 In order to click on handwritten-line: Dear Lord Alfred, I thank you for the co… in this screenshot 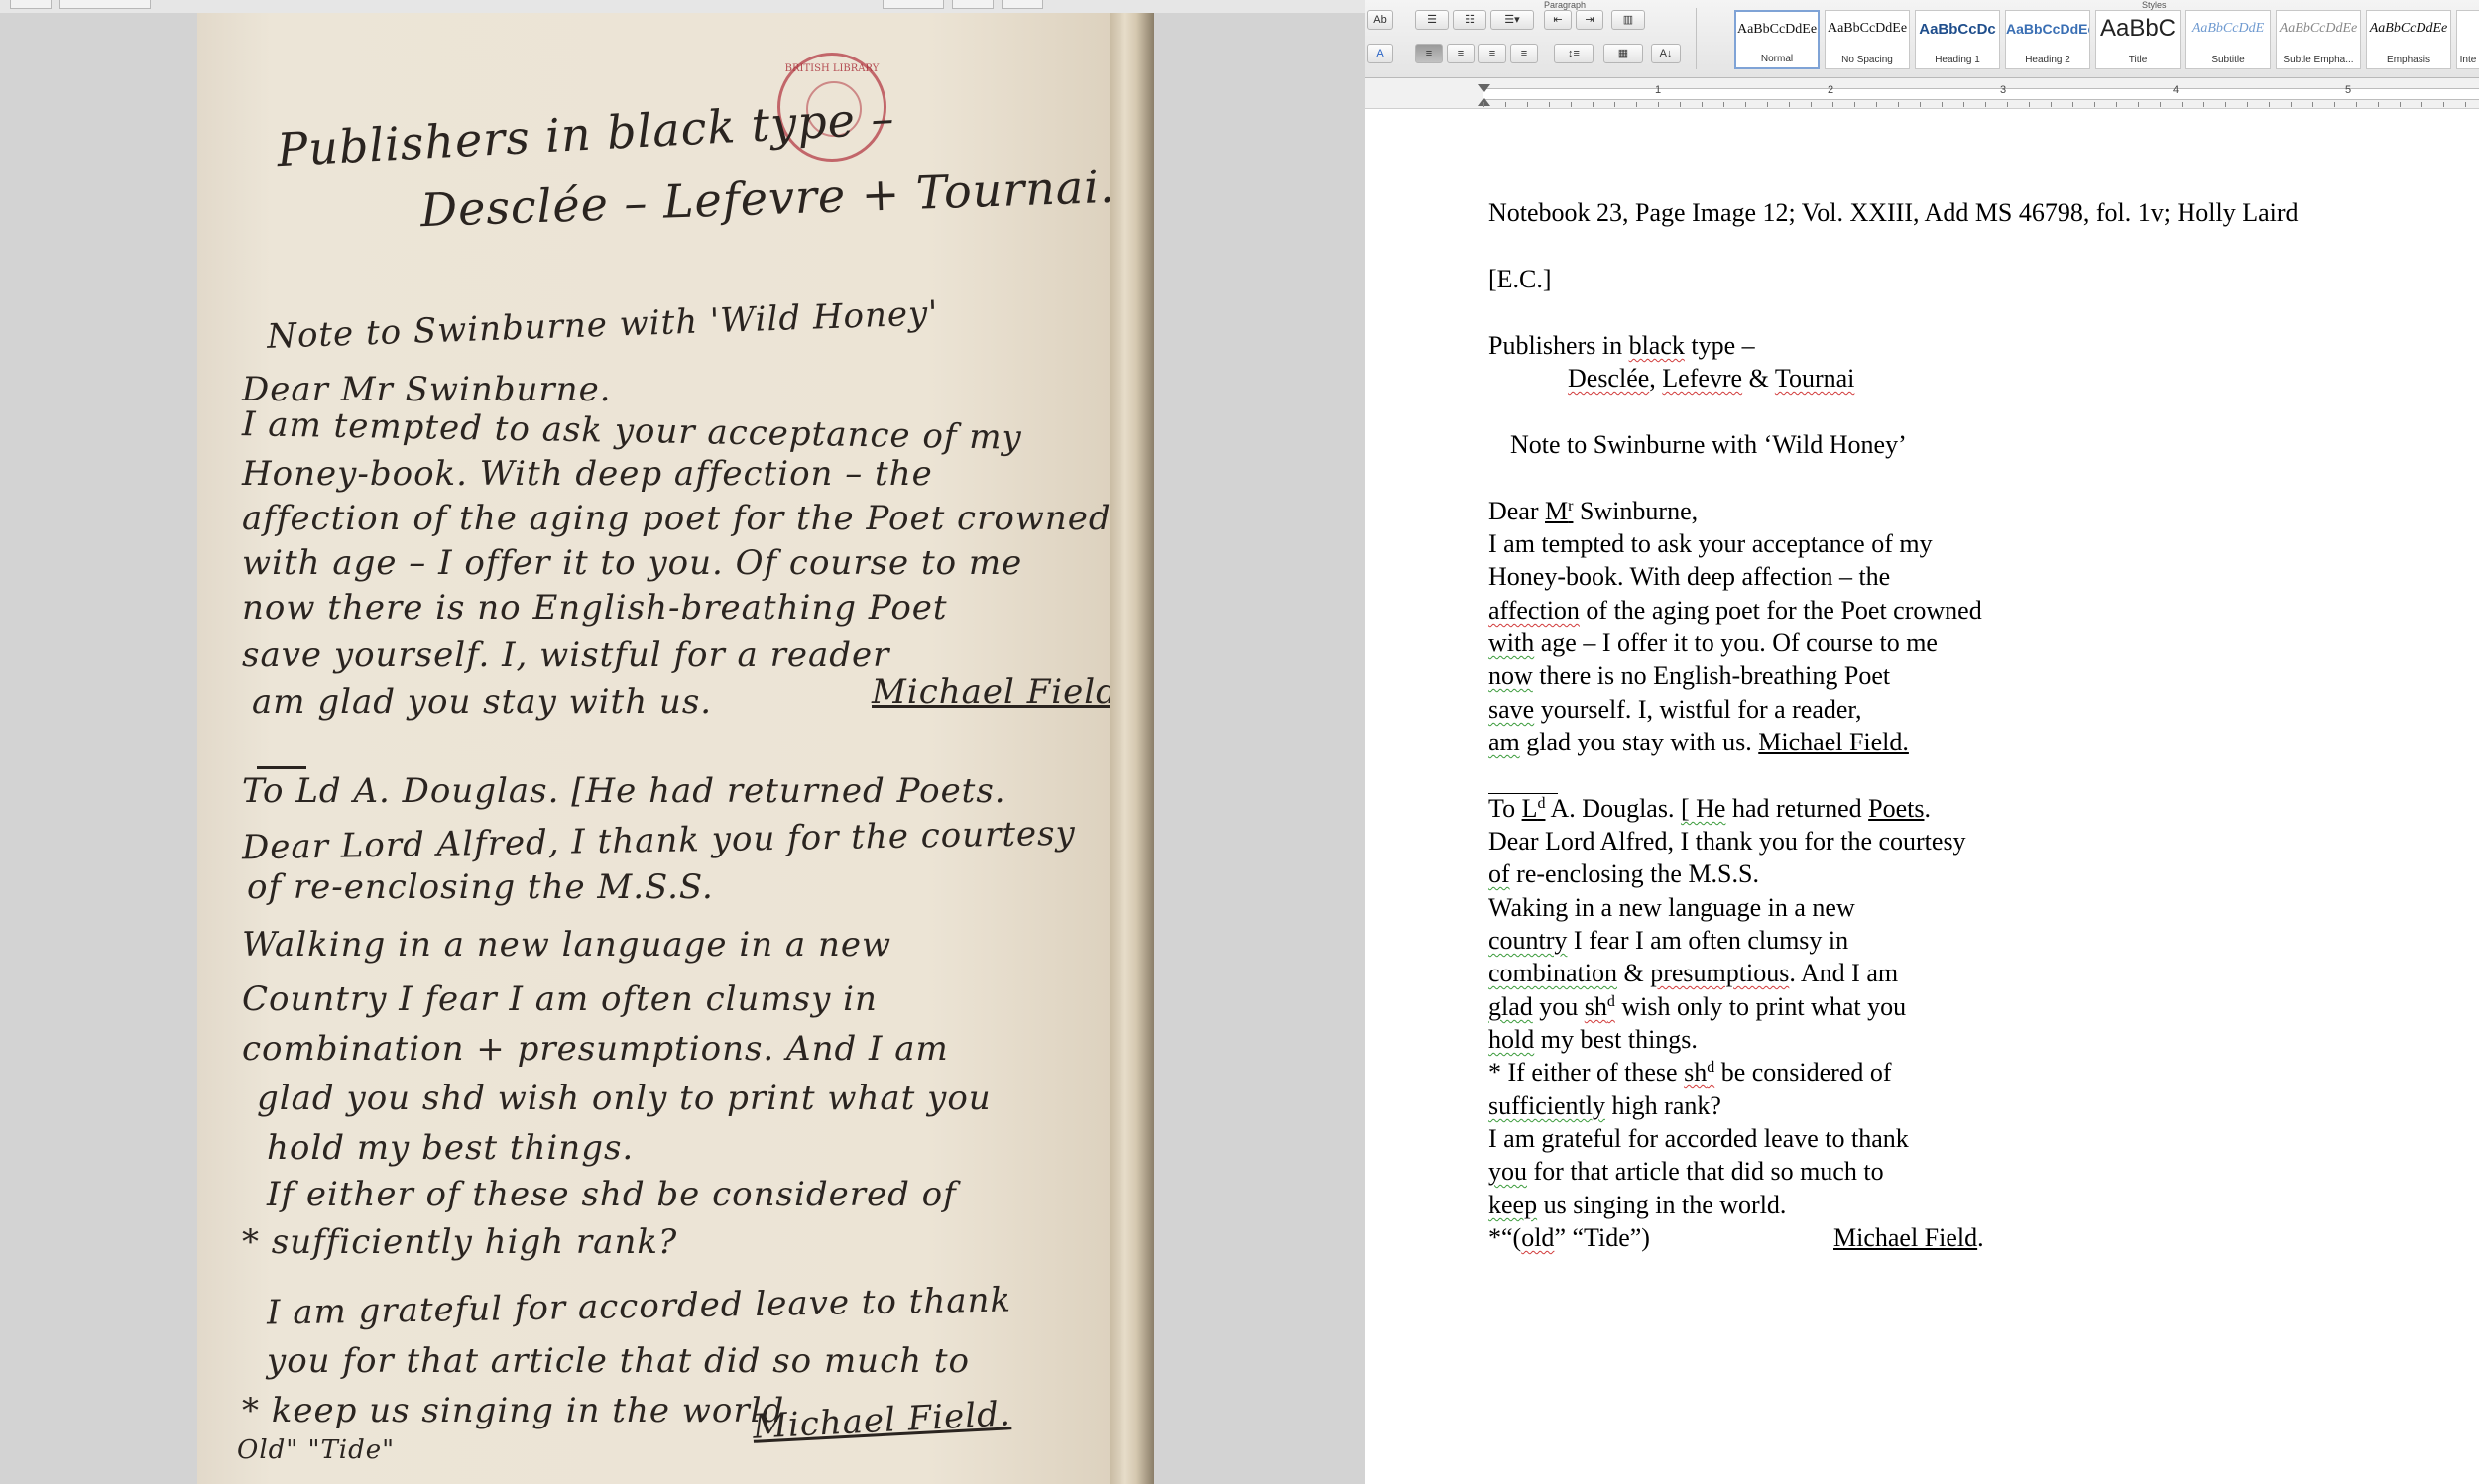, I will do `click(659, 841)`.